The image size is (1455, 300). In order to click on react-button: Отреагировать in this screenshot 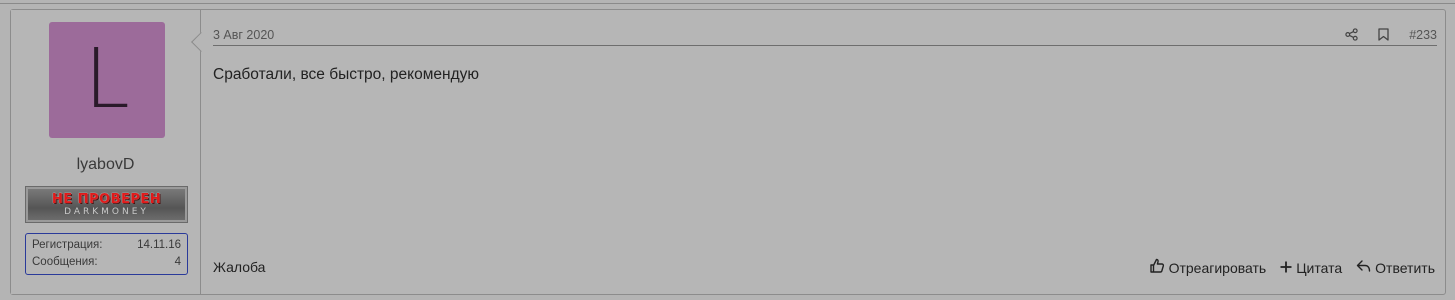, I will do `click(1208, 267)`.